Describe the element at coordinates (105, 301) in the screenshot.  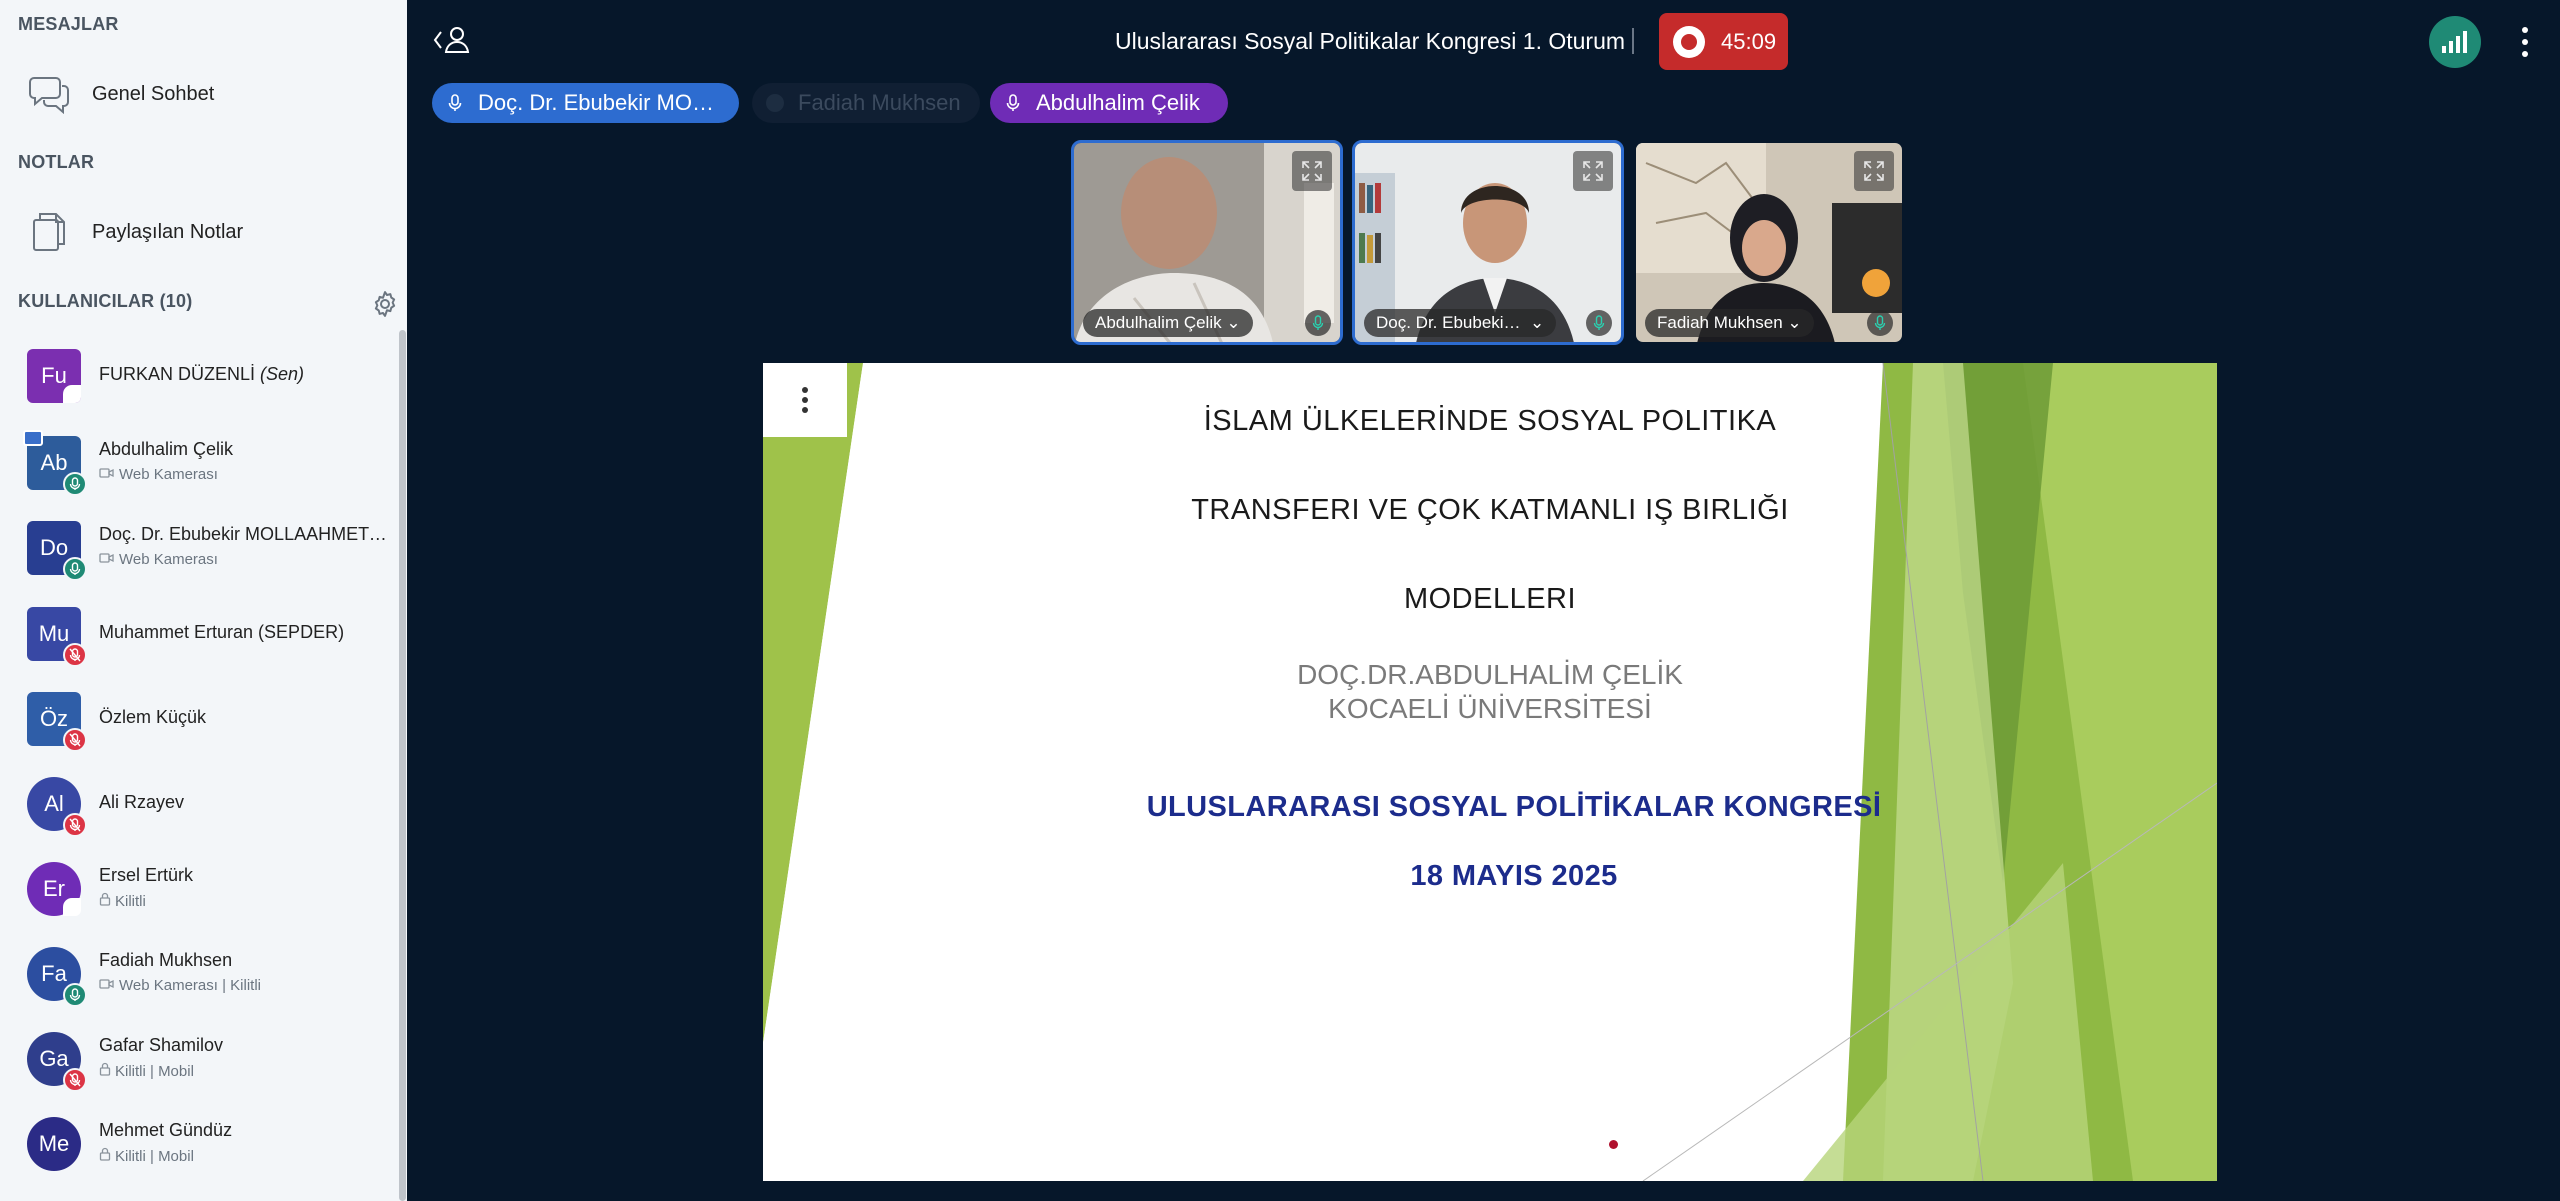
I see `users-section-title: KULLANICILAR (10)` at that location.